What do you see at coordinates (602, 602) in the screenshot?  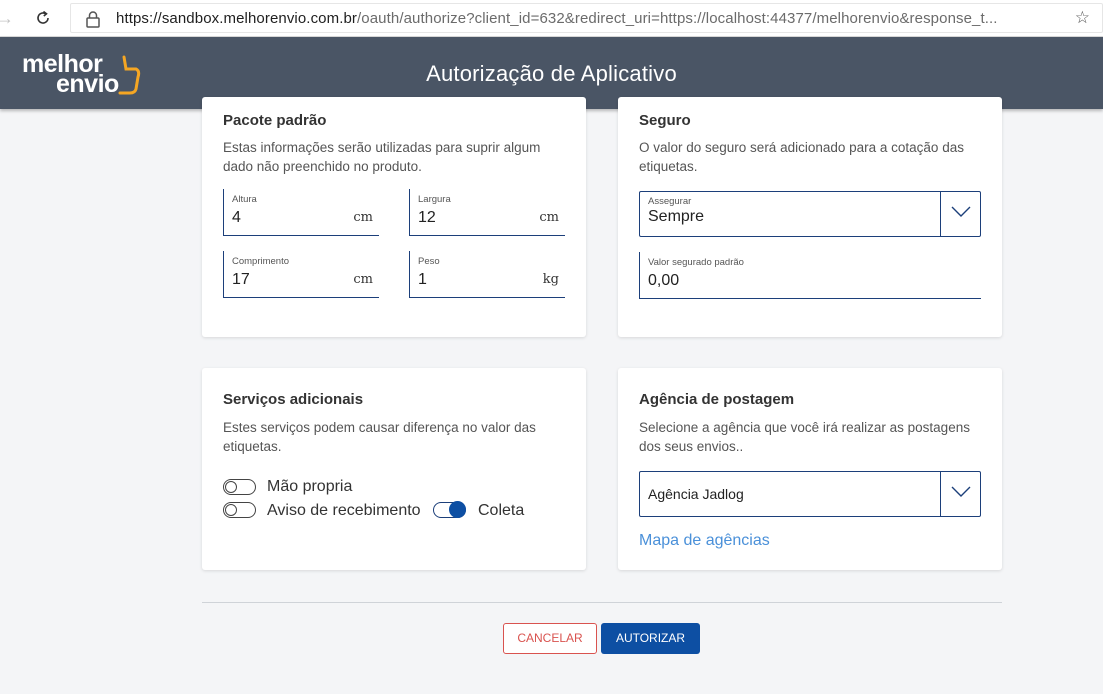 I see `divider` at bounding box center [602, 602].